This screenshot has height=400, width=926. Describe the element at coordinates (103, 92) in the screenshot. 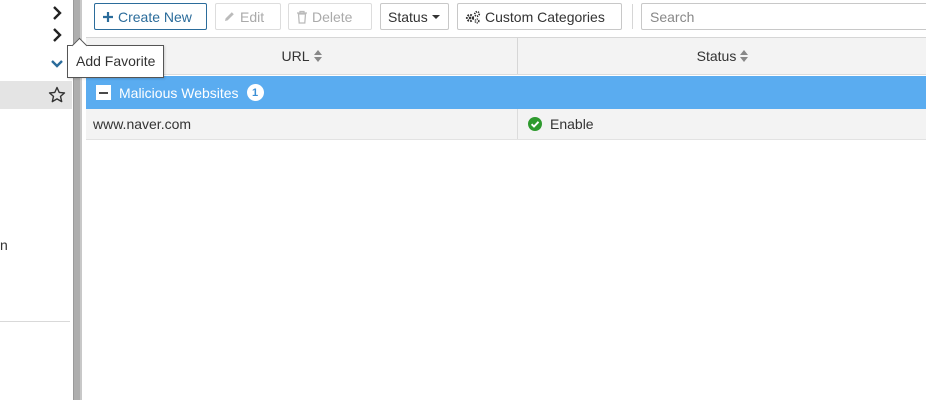

I see `collapse-icon` at that location.